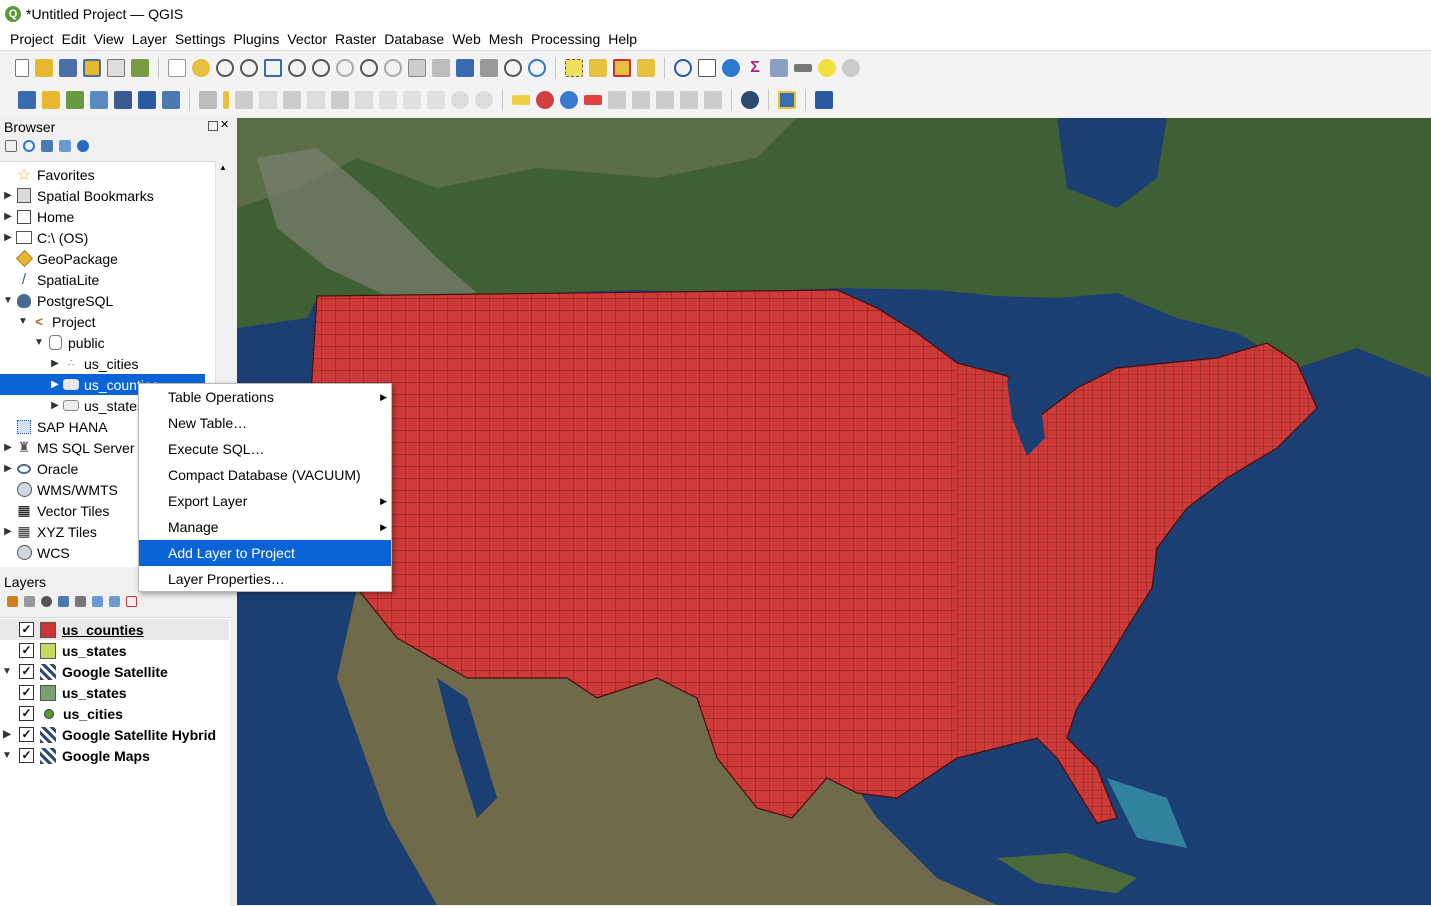 This screenshot has width=1431, height=906. Describe the element at coordinates (44, 67) in the screenshot. I see `open-project-icon` at that location.